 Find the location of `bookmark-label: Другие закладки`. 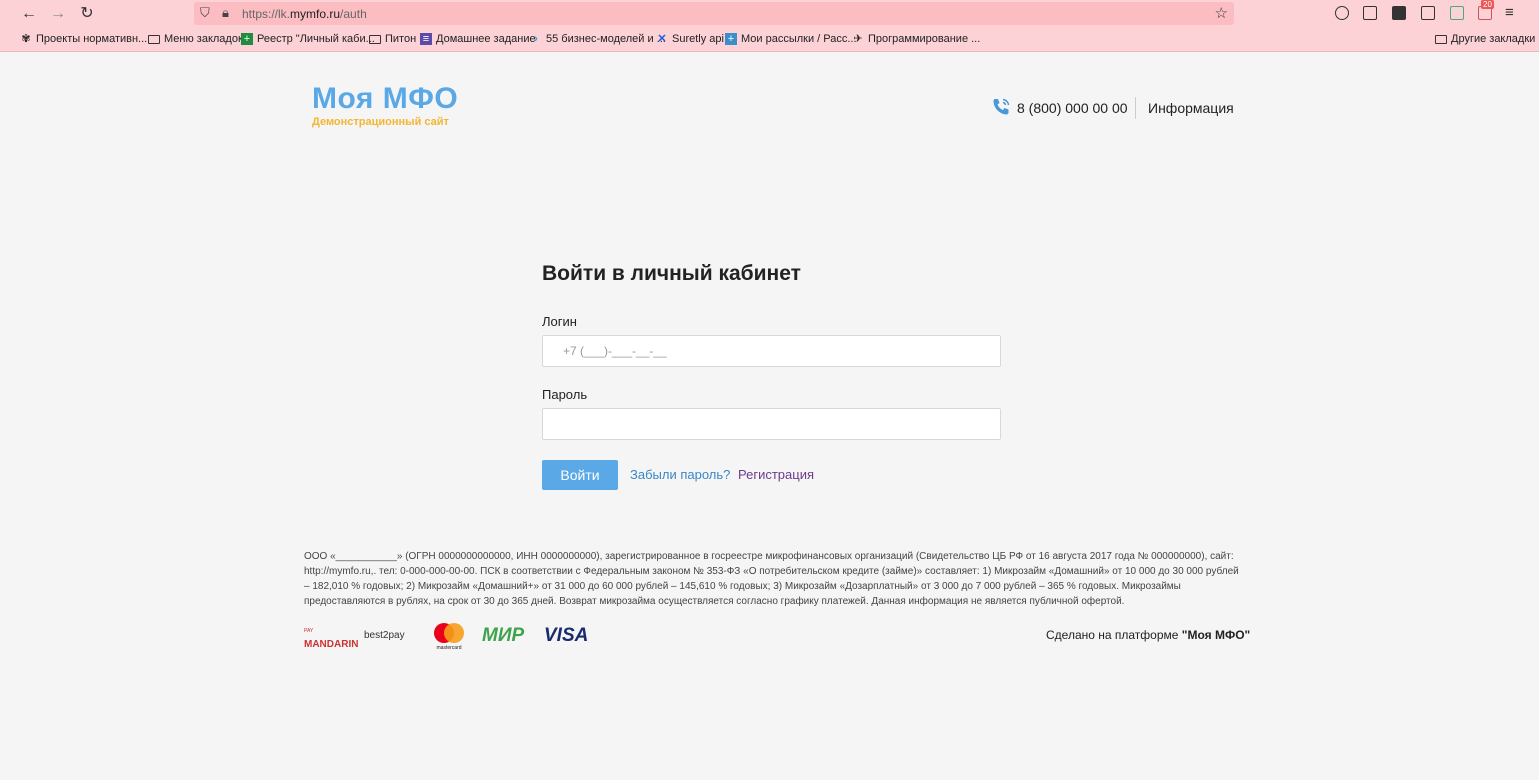

bookmark-label: Другие закладки is located at coordinates (1493, 39).